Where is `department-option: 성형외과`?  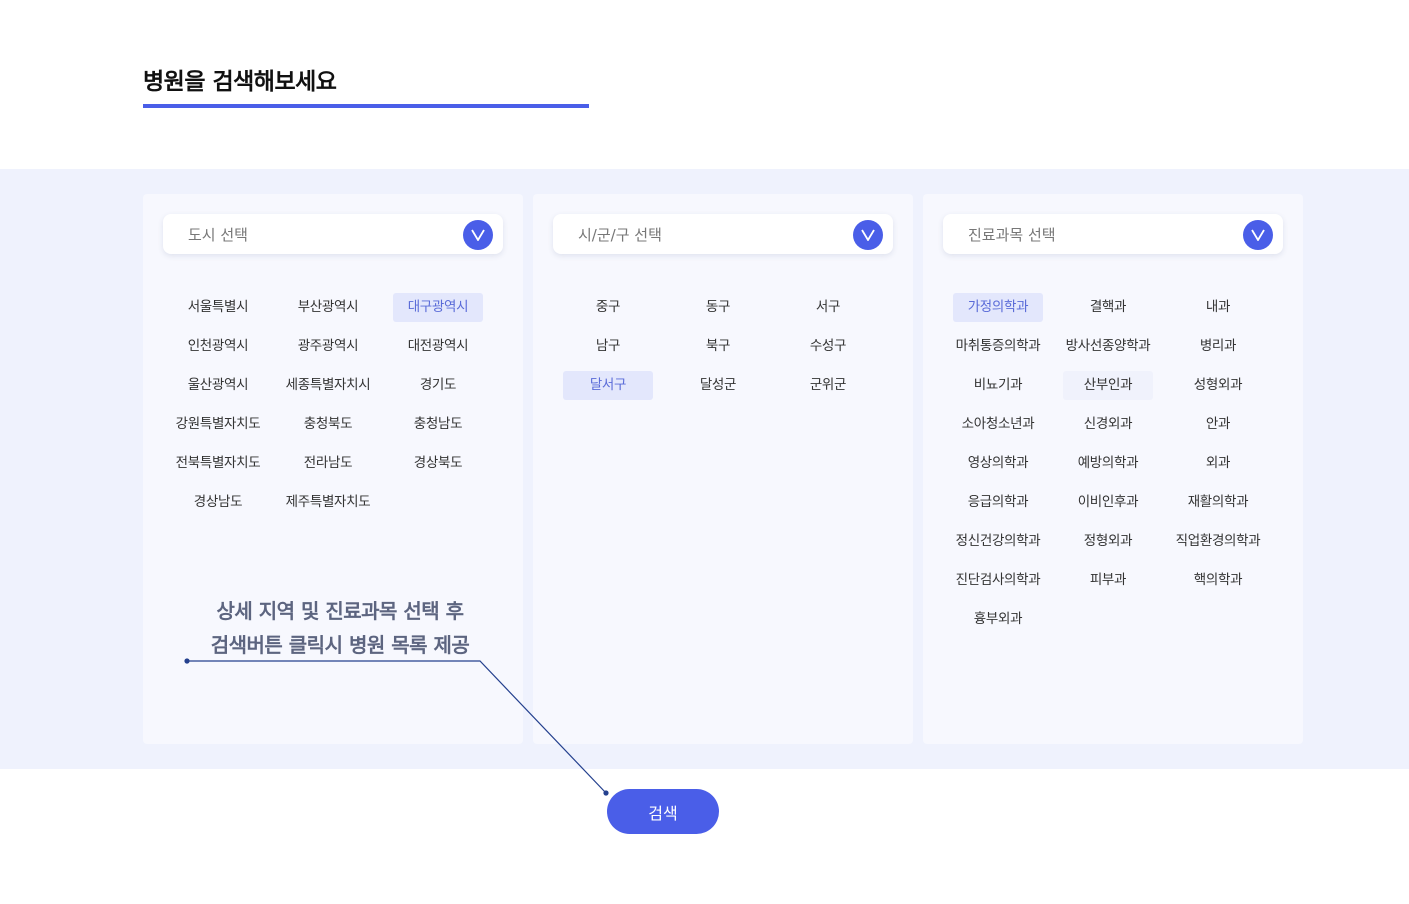
department-option: 성형외과 is located at coordinates (1218, 385).